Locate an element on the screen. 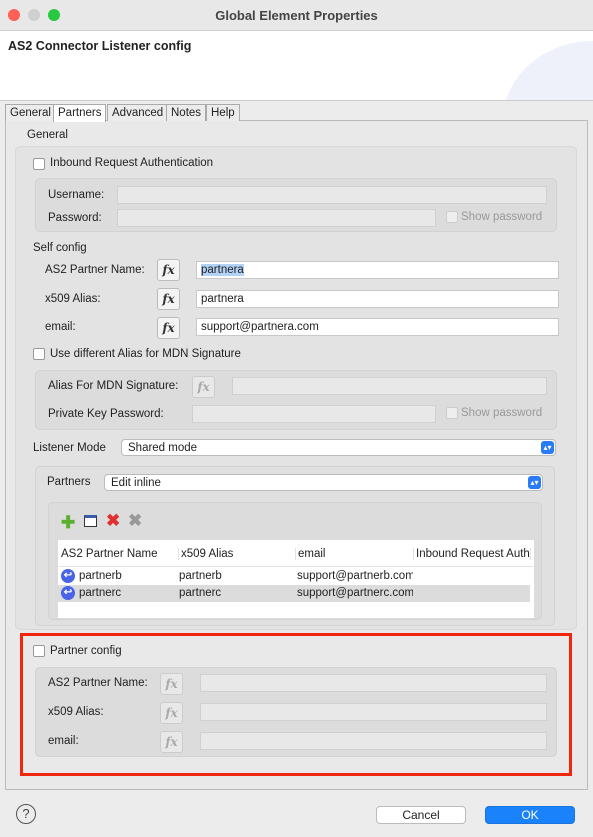  tab-general: General is located at coordinates (30, 112).